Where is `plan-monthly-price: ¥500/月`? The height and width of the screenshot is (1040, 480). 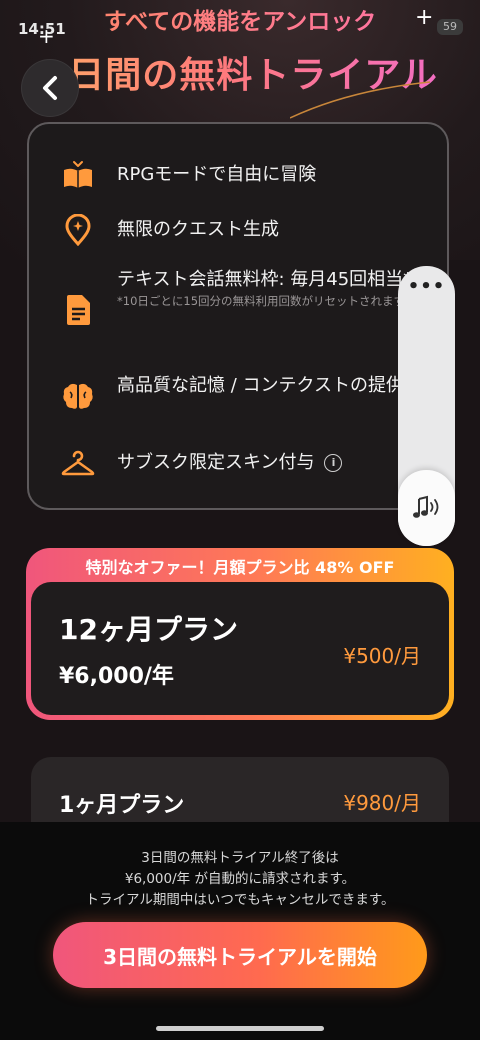 plan-monthly-price: ¥500/月 is located at coordinates (382, 656).